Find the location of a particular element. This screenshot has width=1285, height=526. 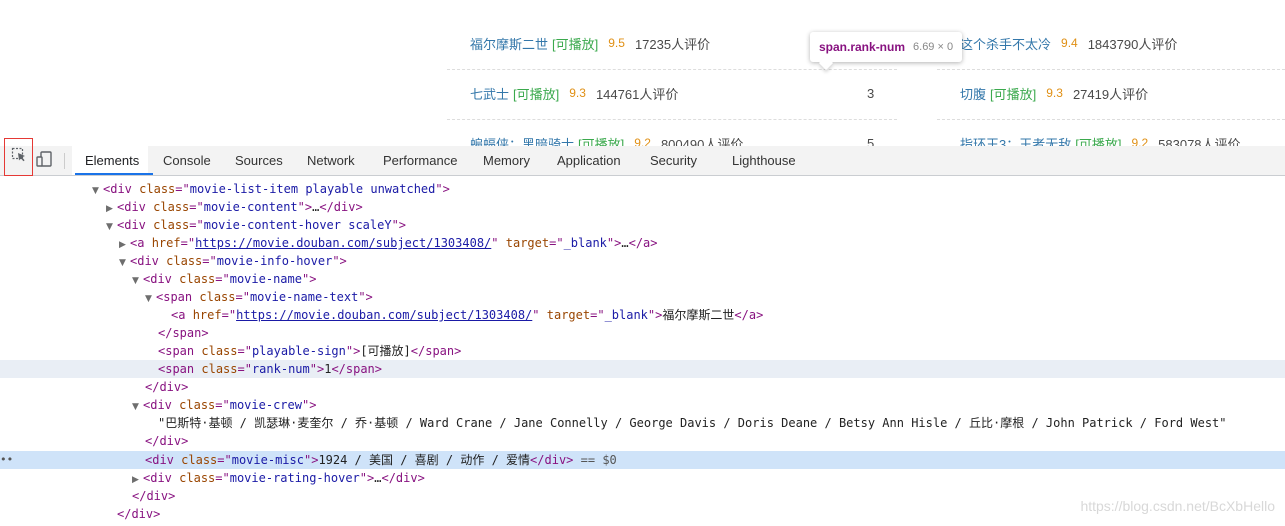

tooltip-size: 6.69 × 0 is located at coordinates (933, 47).